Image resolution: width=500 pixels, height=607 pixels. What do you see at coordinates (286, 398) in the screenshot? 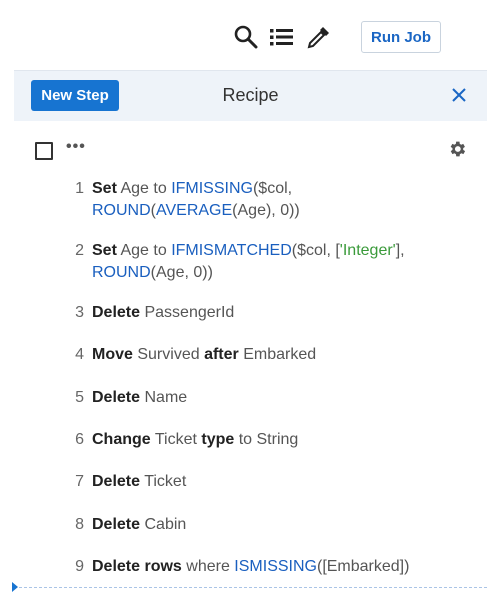
I see `step-text: Delete Name` at bounding box center [286, 398].